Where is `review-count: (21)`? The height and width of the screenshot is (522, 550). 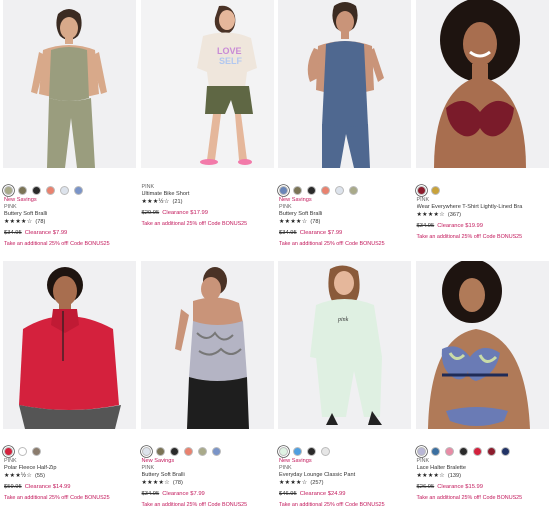 review-count: (21) is located at coordinates (178, 202).